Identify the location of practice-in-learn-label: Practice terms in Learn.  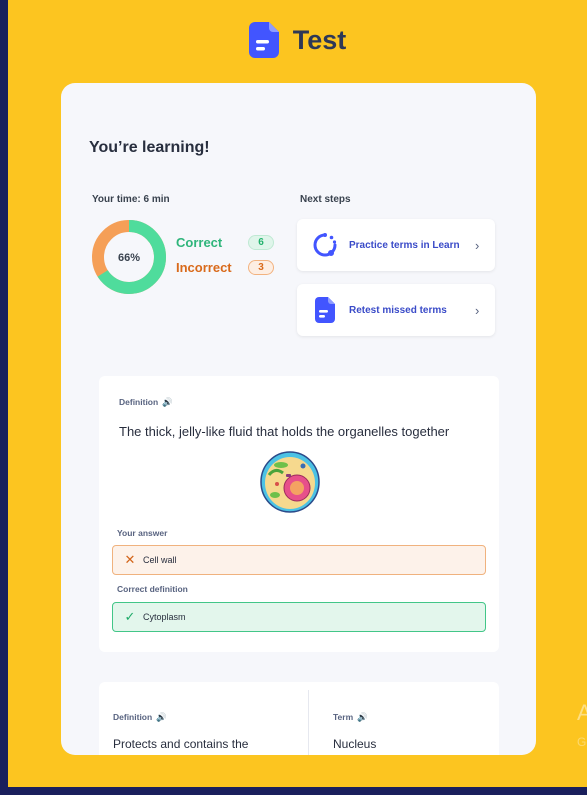
(404, 245).